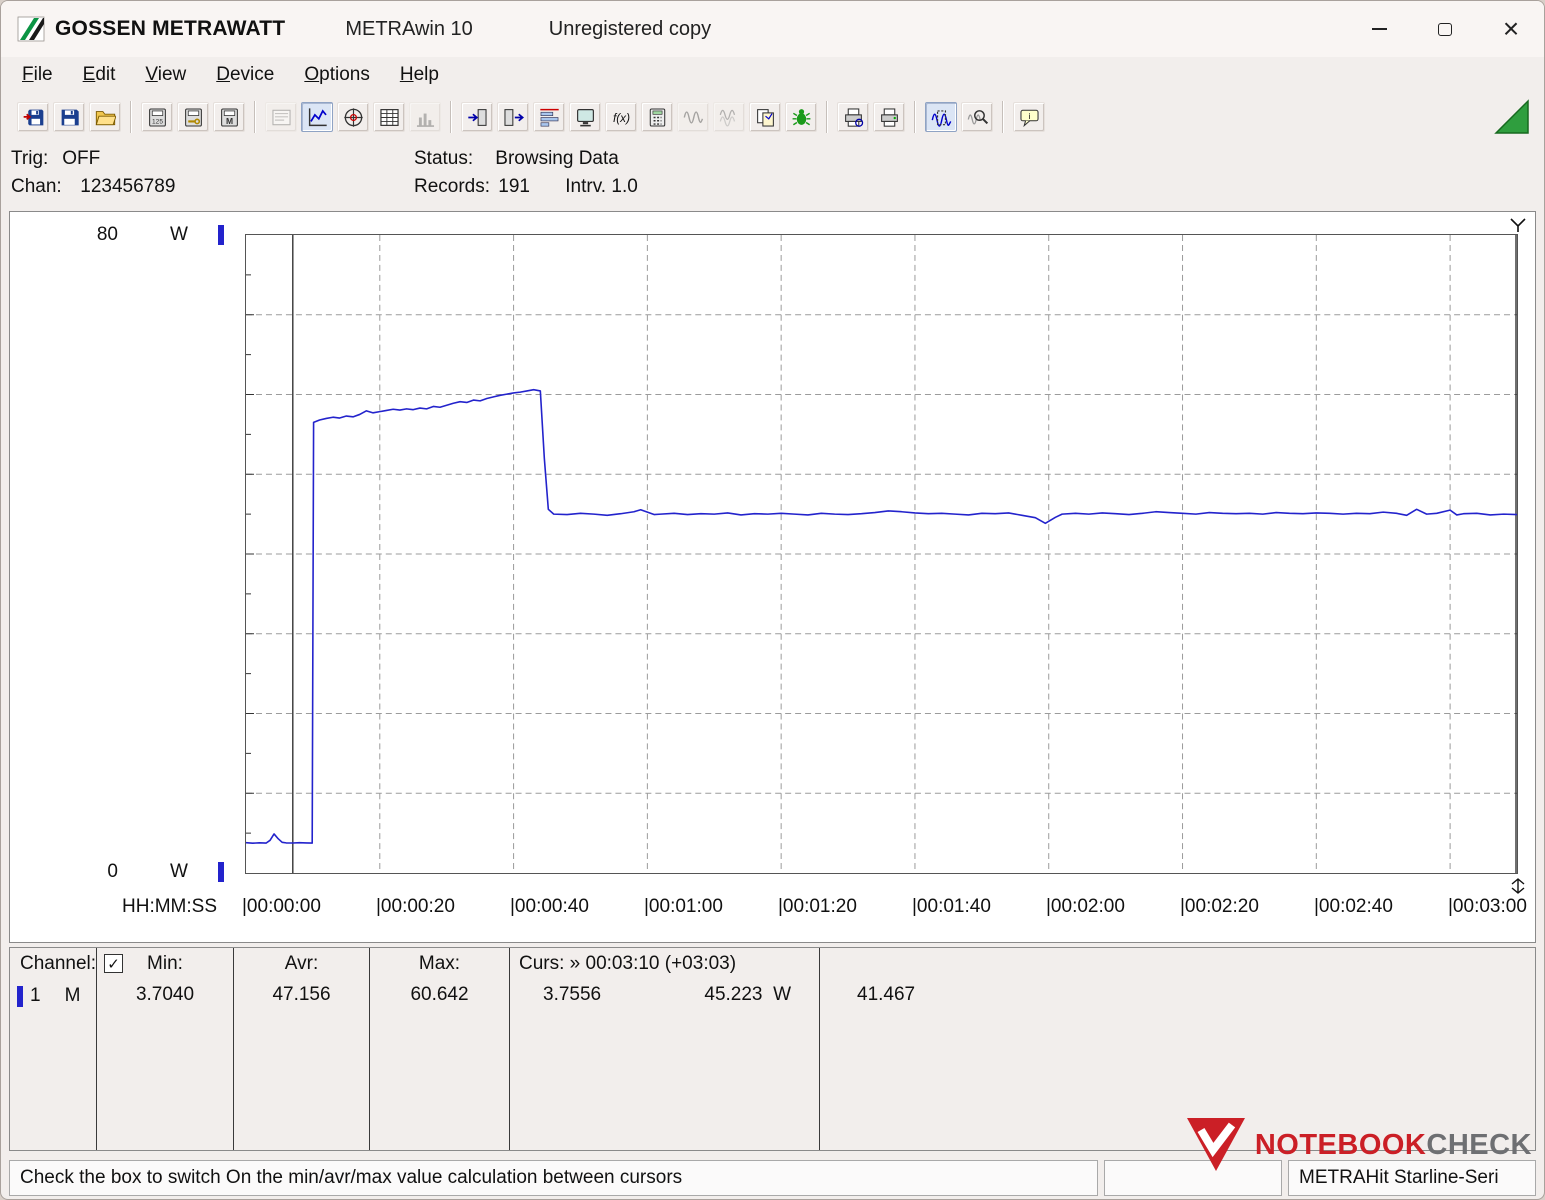  I want to click on wave-view-icon, so click(693, 117).